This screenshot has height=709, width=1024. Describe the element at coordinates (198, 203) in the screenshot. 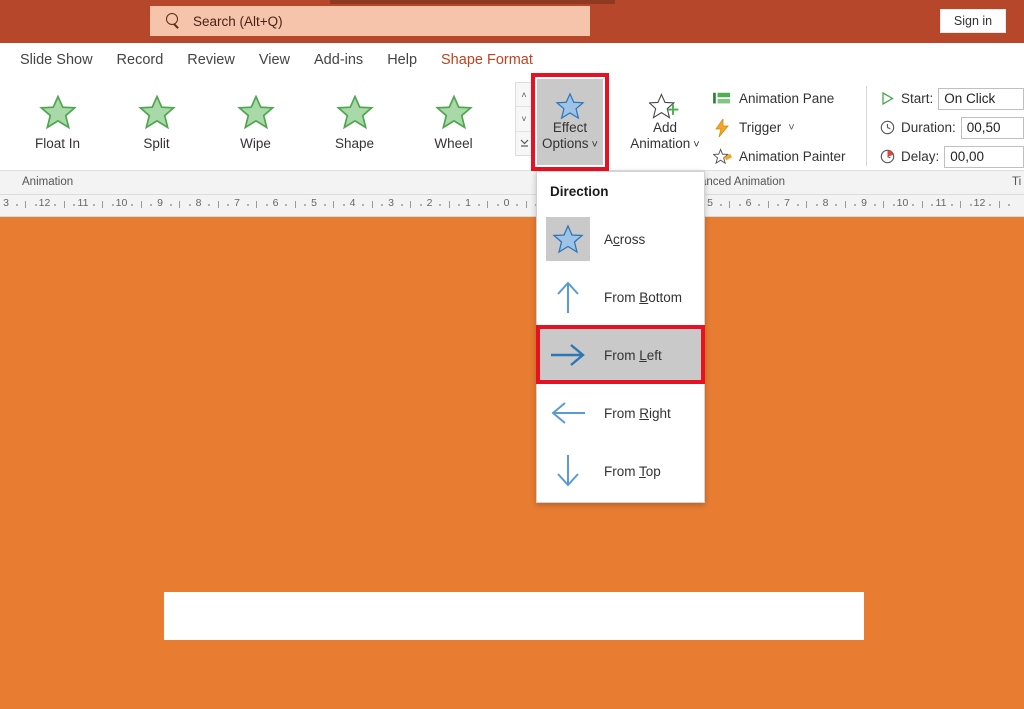

I see `ruler-tick-label: 8` at that location.